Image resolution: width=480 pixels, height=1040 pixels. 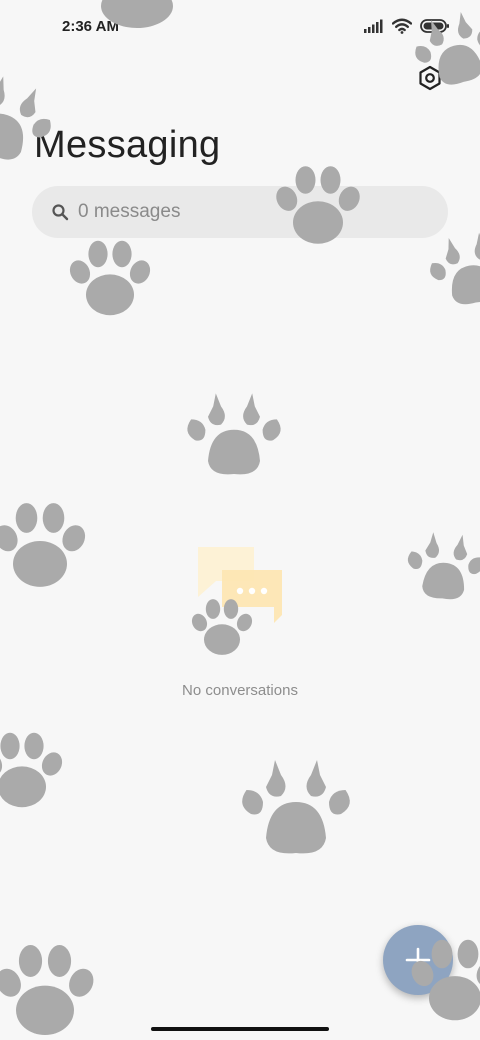 I want to click on search-icon, so click(x=60, y=212).